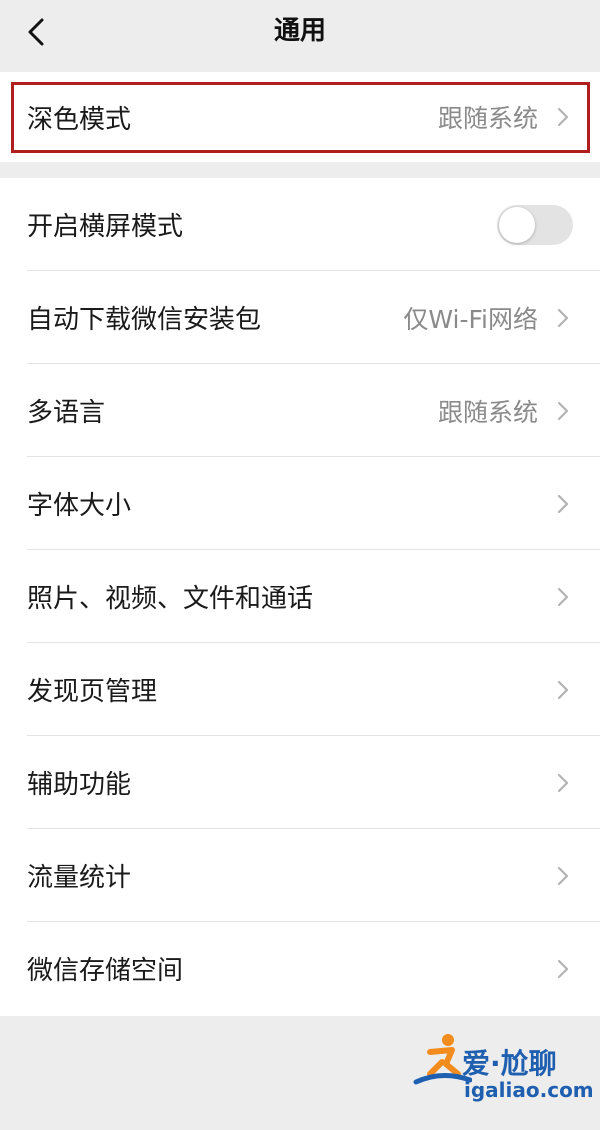 The image size is (600, 1130). I want to click on setting-value: 跟随系统, so click(487, 412).